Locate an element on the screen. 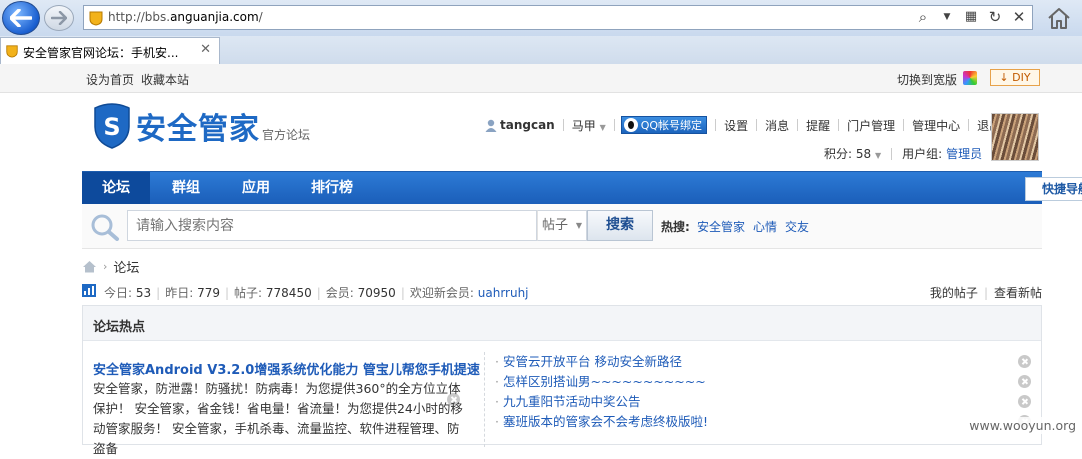 The width and height of the screenshot is (1082, 459). diy-button: ↓ DIY is located at coordinates (1015, 77).